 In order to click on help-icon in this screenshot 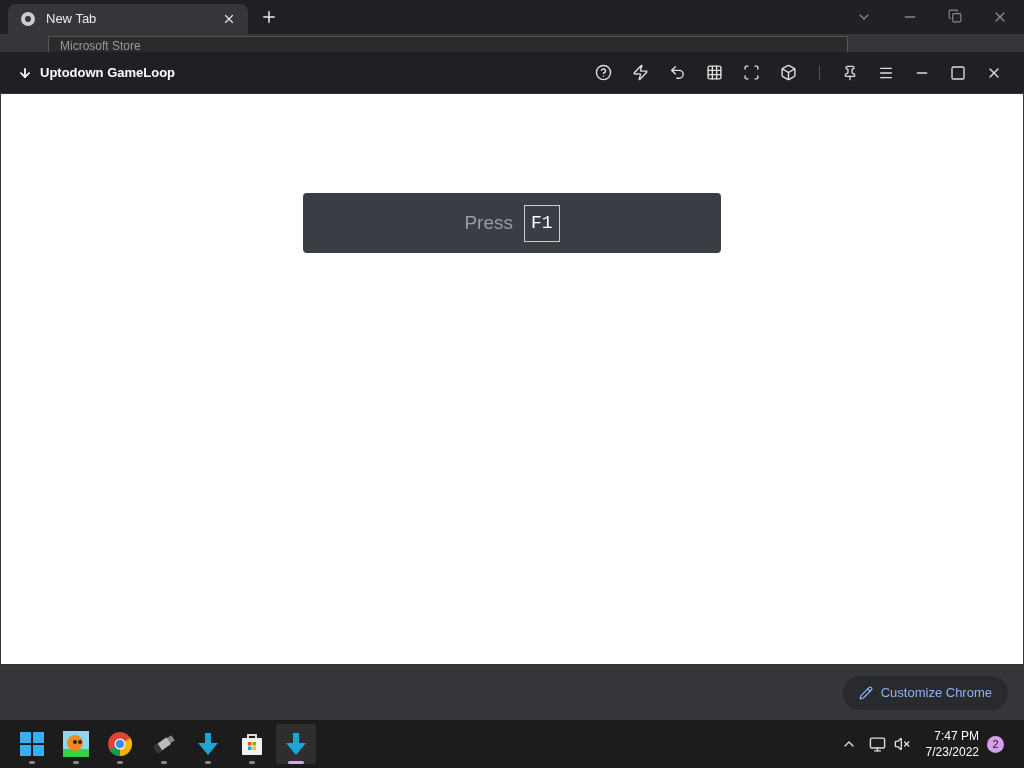, I will do `click(603, 72)`.